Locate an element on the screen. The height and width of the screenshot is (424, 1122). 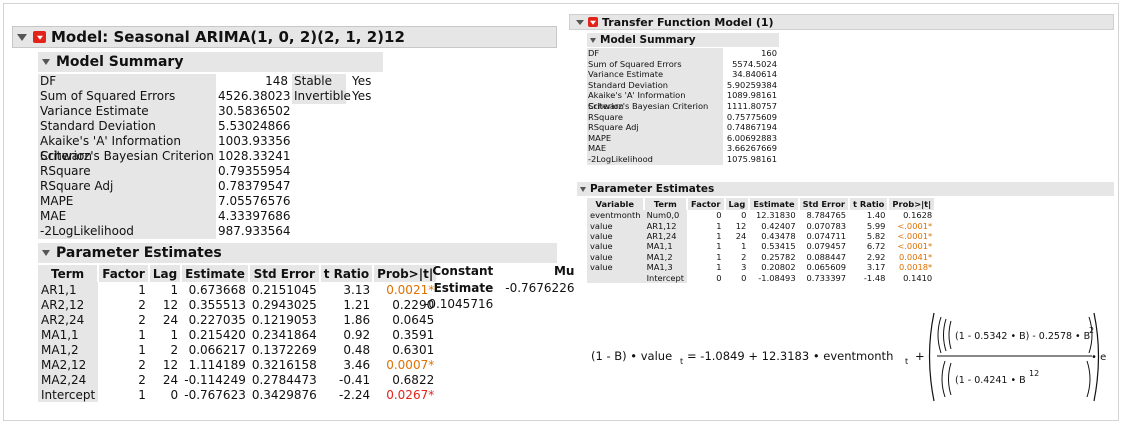
table-cell-estimate: 0.43478 is located at coordinates (778, 235).